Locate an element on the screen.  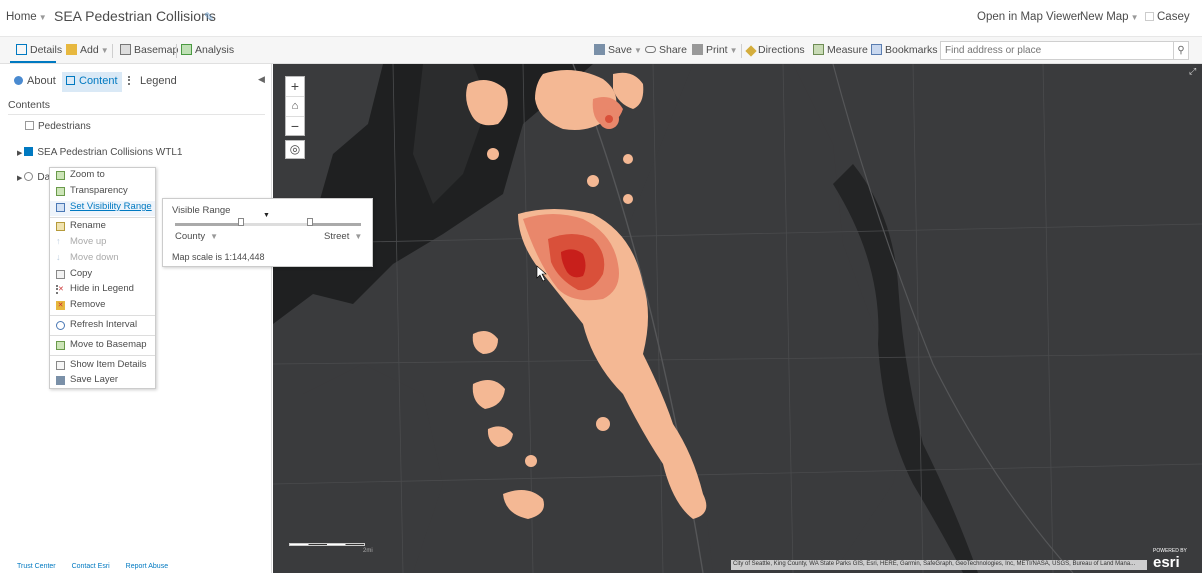
home-icon: ⌂ is located at coordinates (295, 105).